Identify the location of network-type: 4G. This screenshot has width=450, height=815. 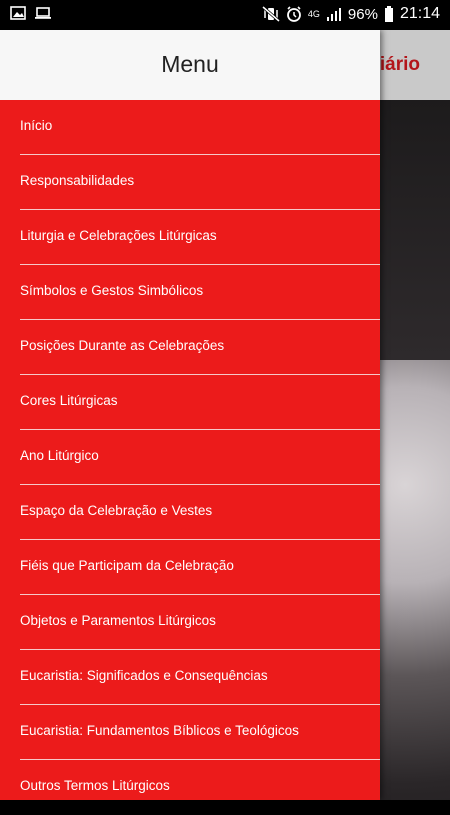
(313, 13).